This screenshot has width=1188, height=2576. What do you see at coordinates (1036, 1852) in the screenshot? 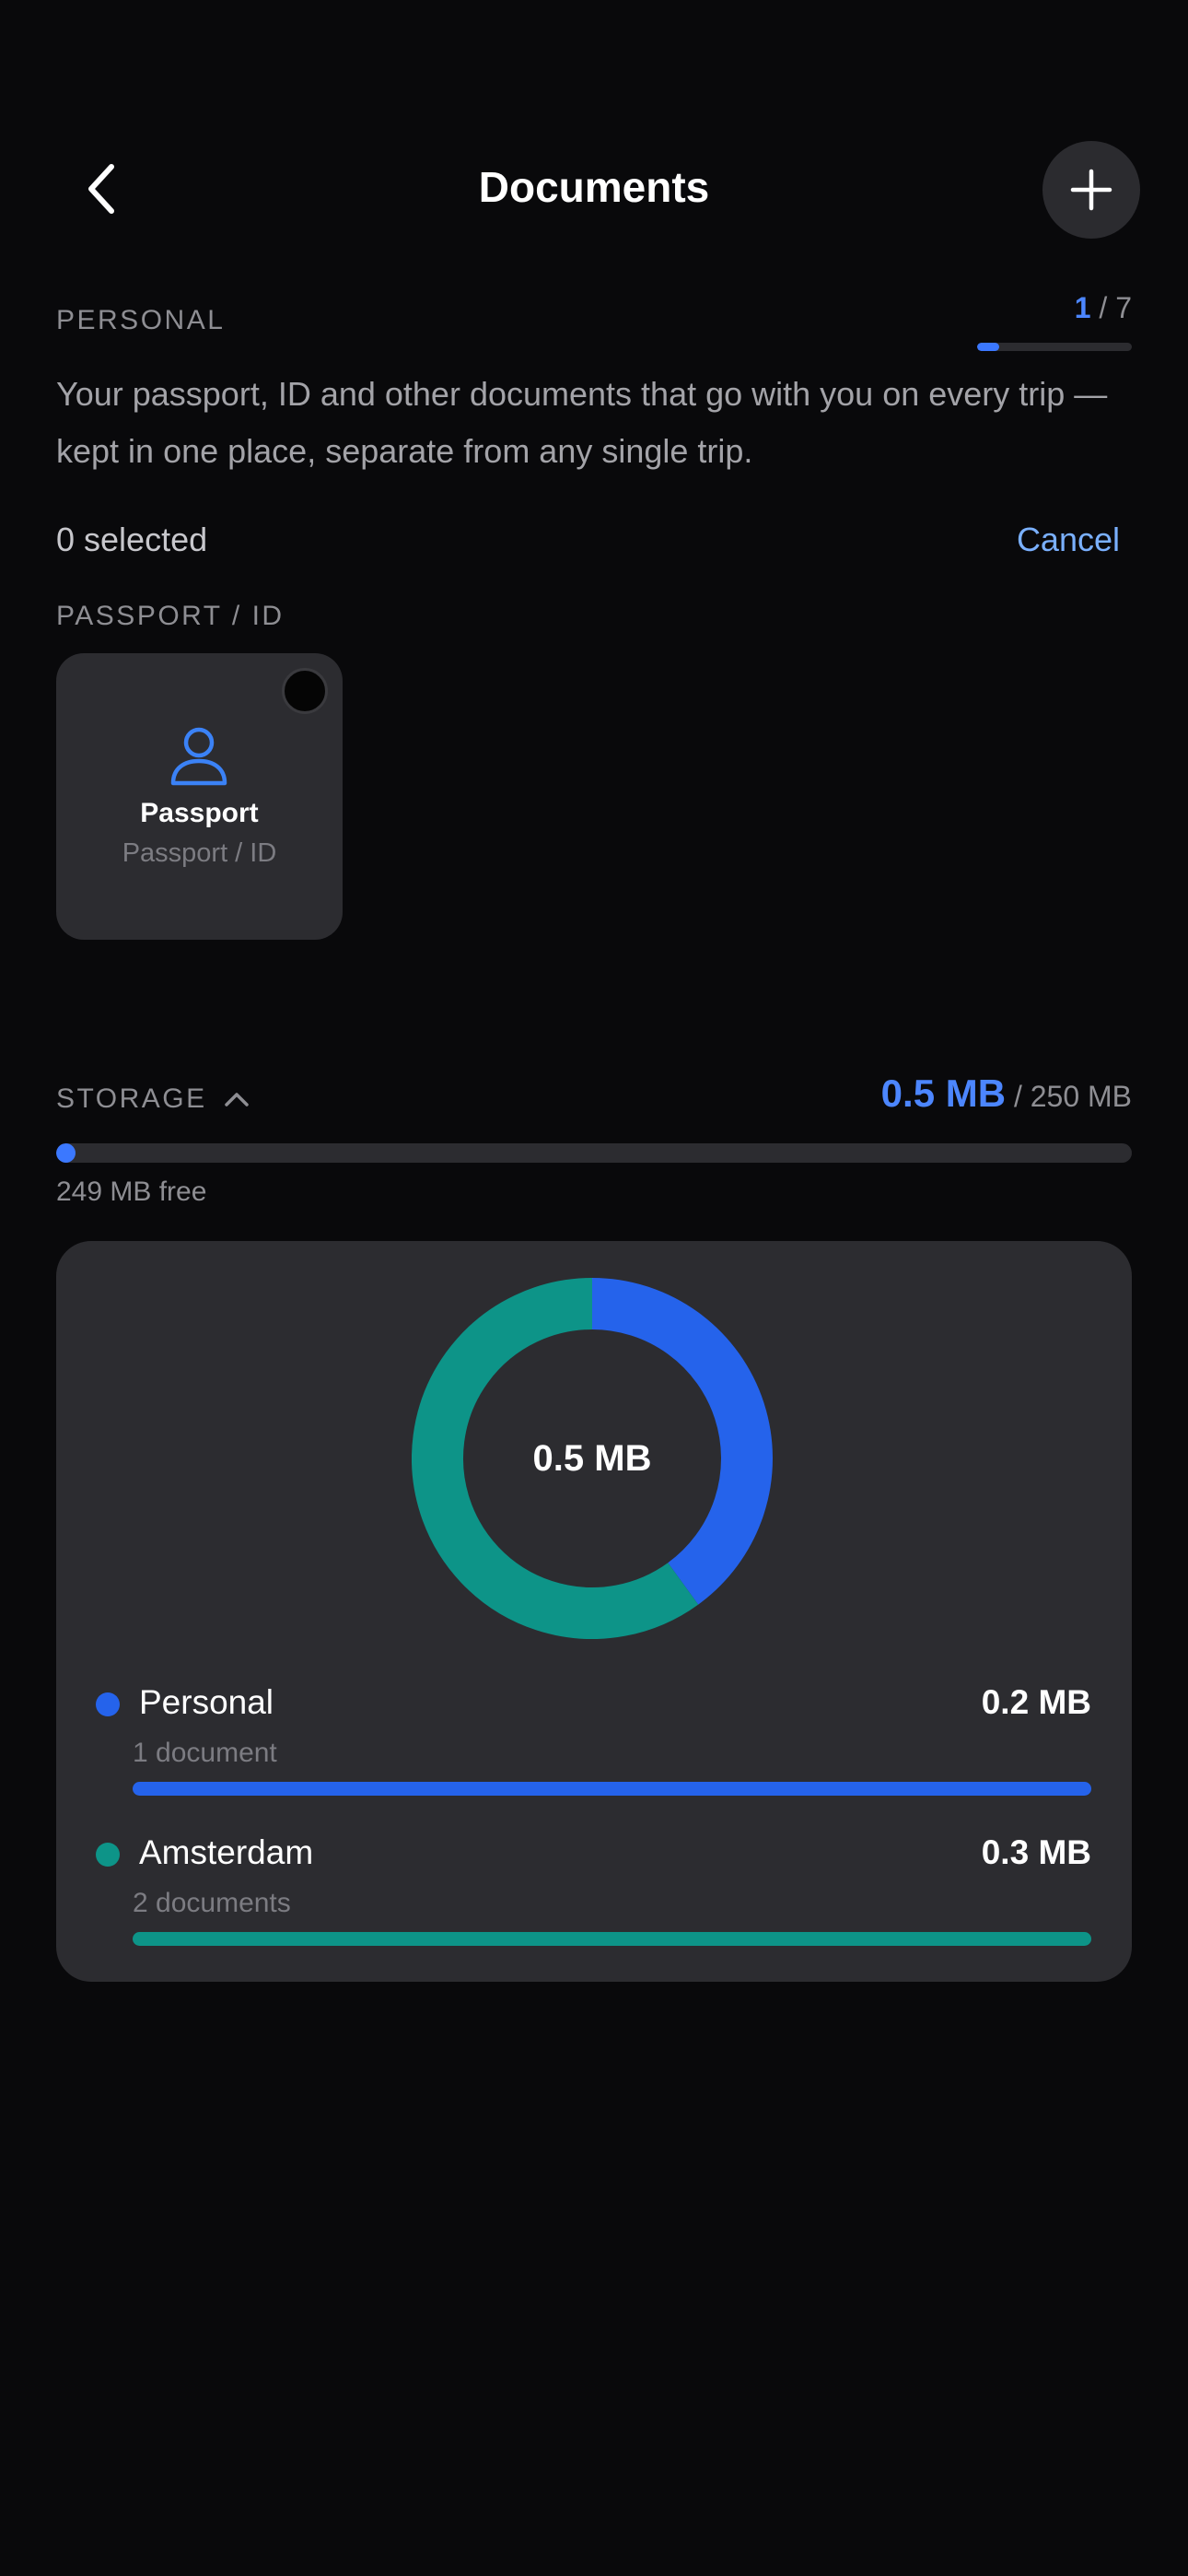
I see `breakdown-size: 0.3 MB` at bounding box center [1036, 1852].